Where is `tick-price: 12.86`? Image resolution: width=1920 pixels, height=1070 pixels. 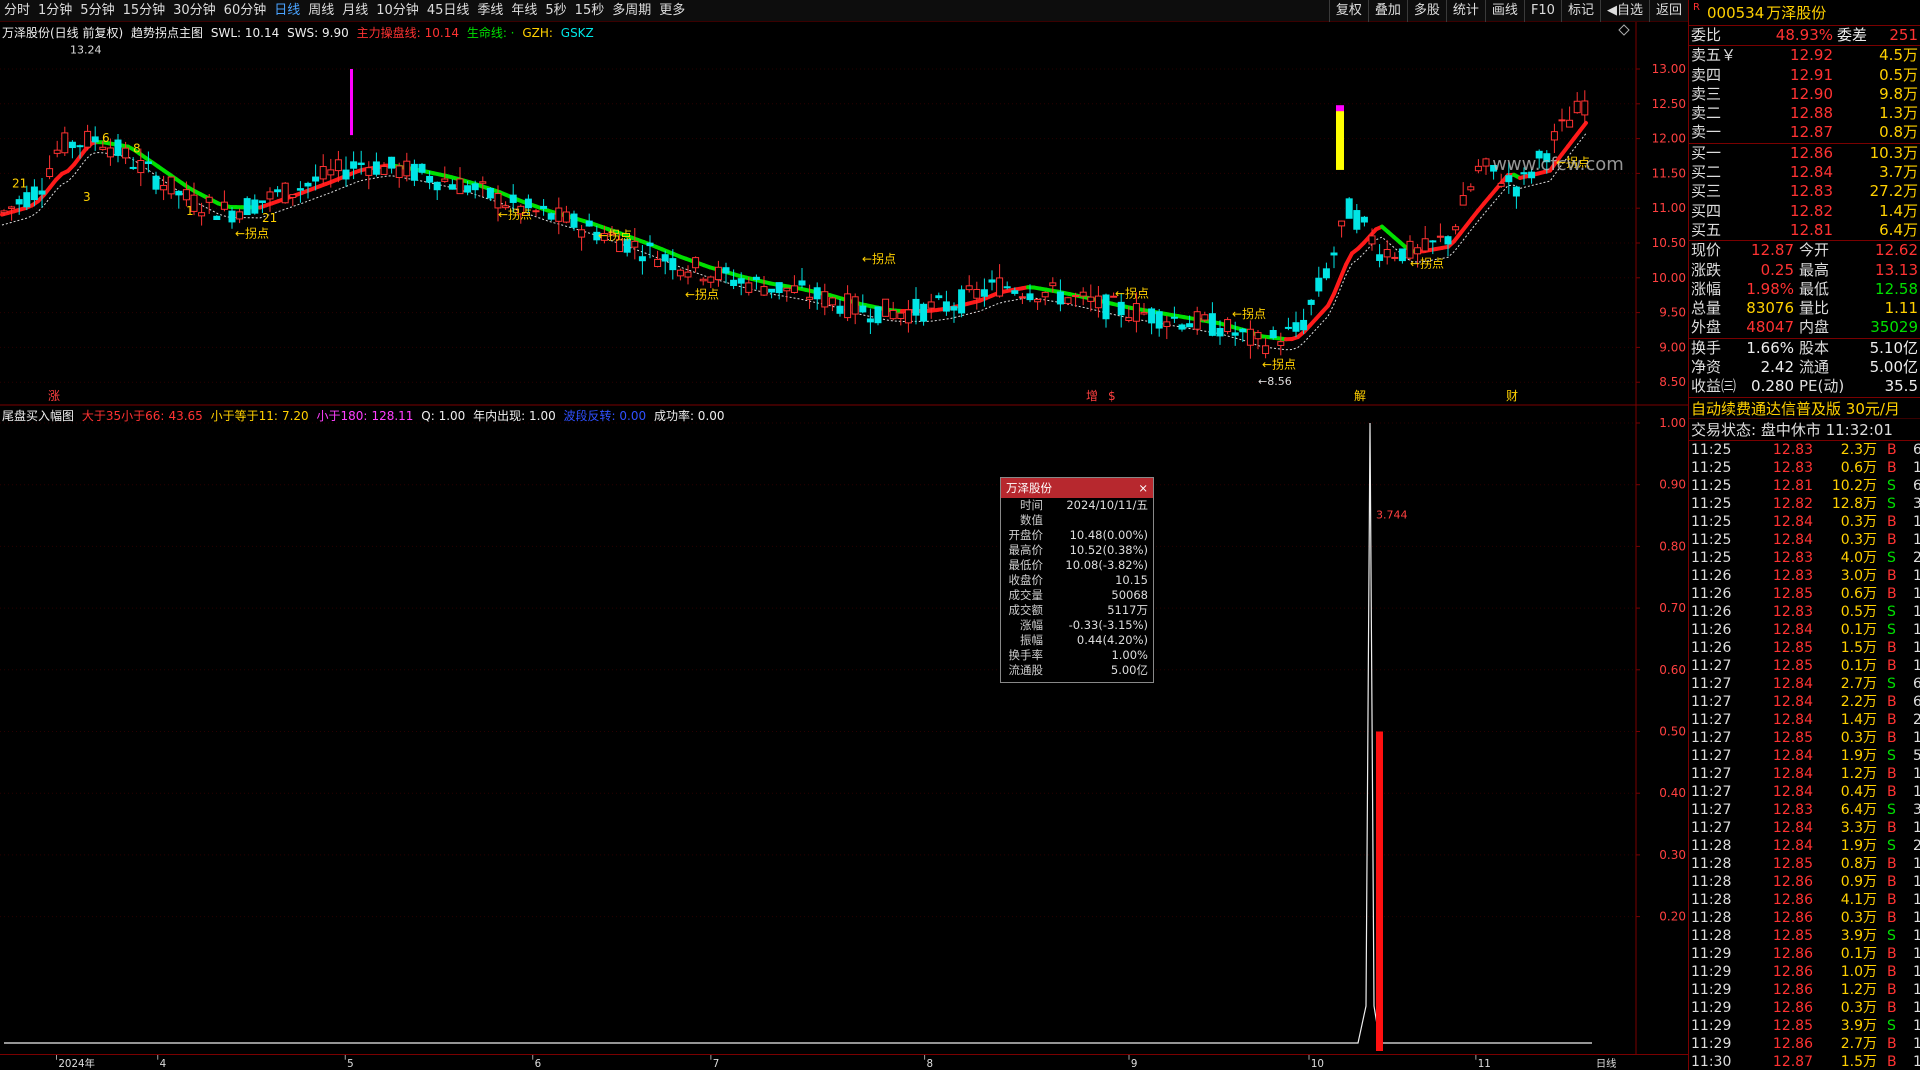 tick-price: 12.86 is located at coordinates (1792, 881).